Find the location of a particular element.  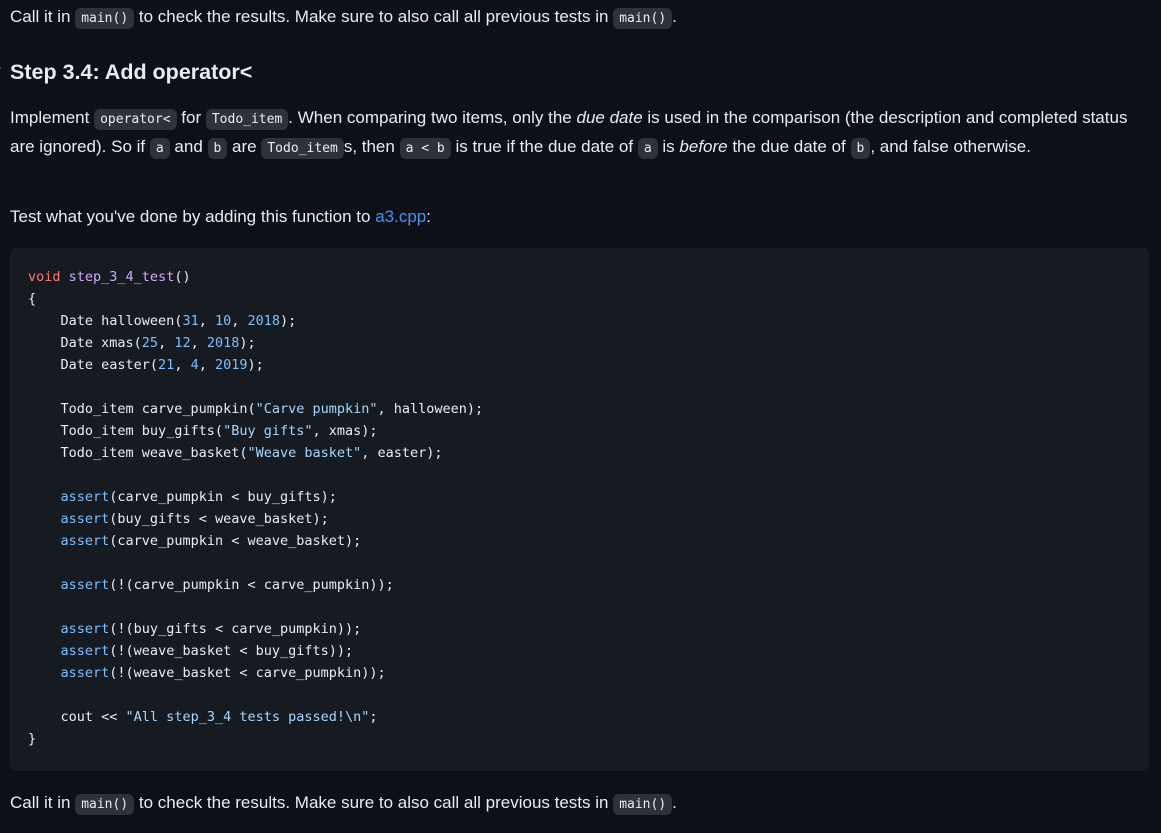

code-text: cout << is located at coordinates (77, 717).